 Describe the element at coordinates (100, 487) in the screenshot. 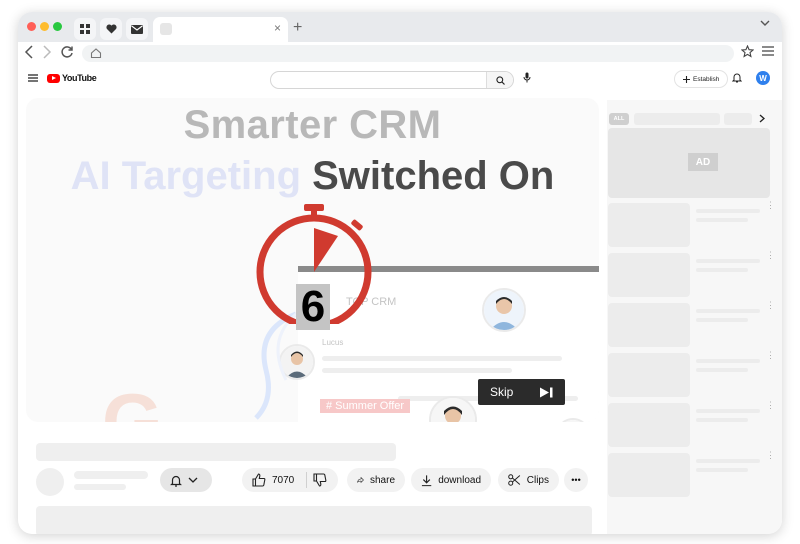

I see `subscriber-count-placeholder` at that location.